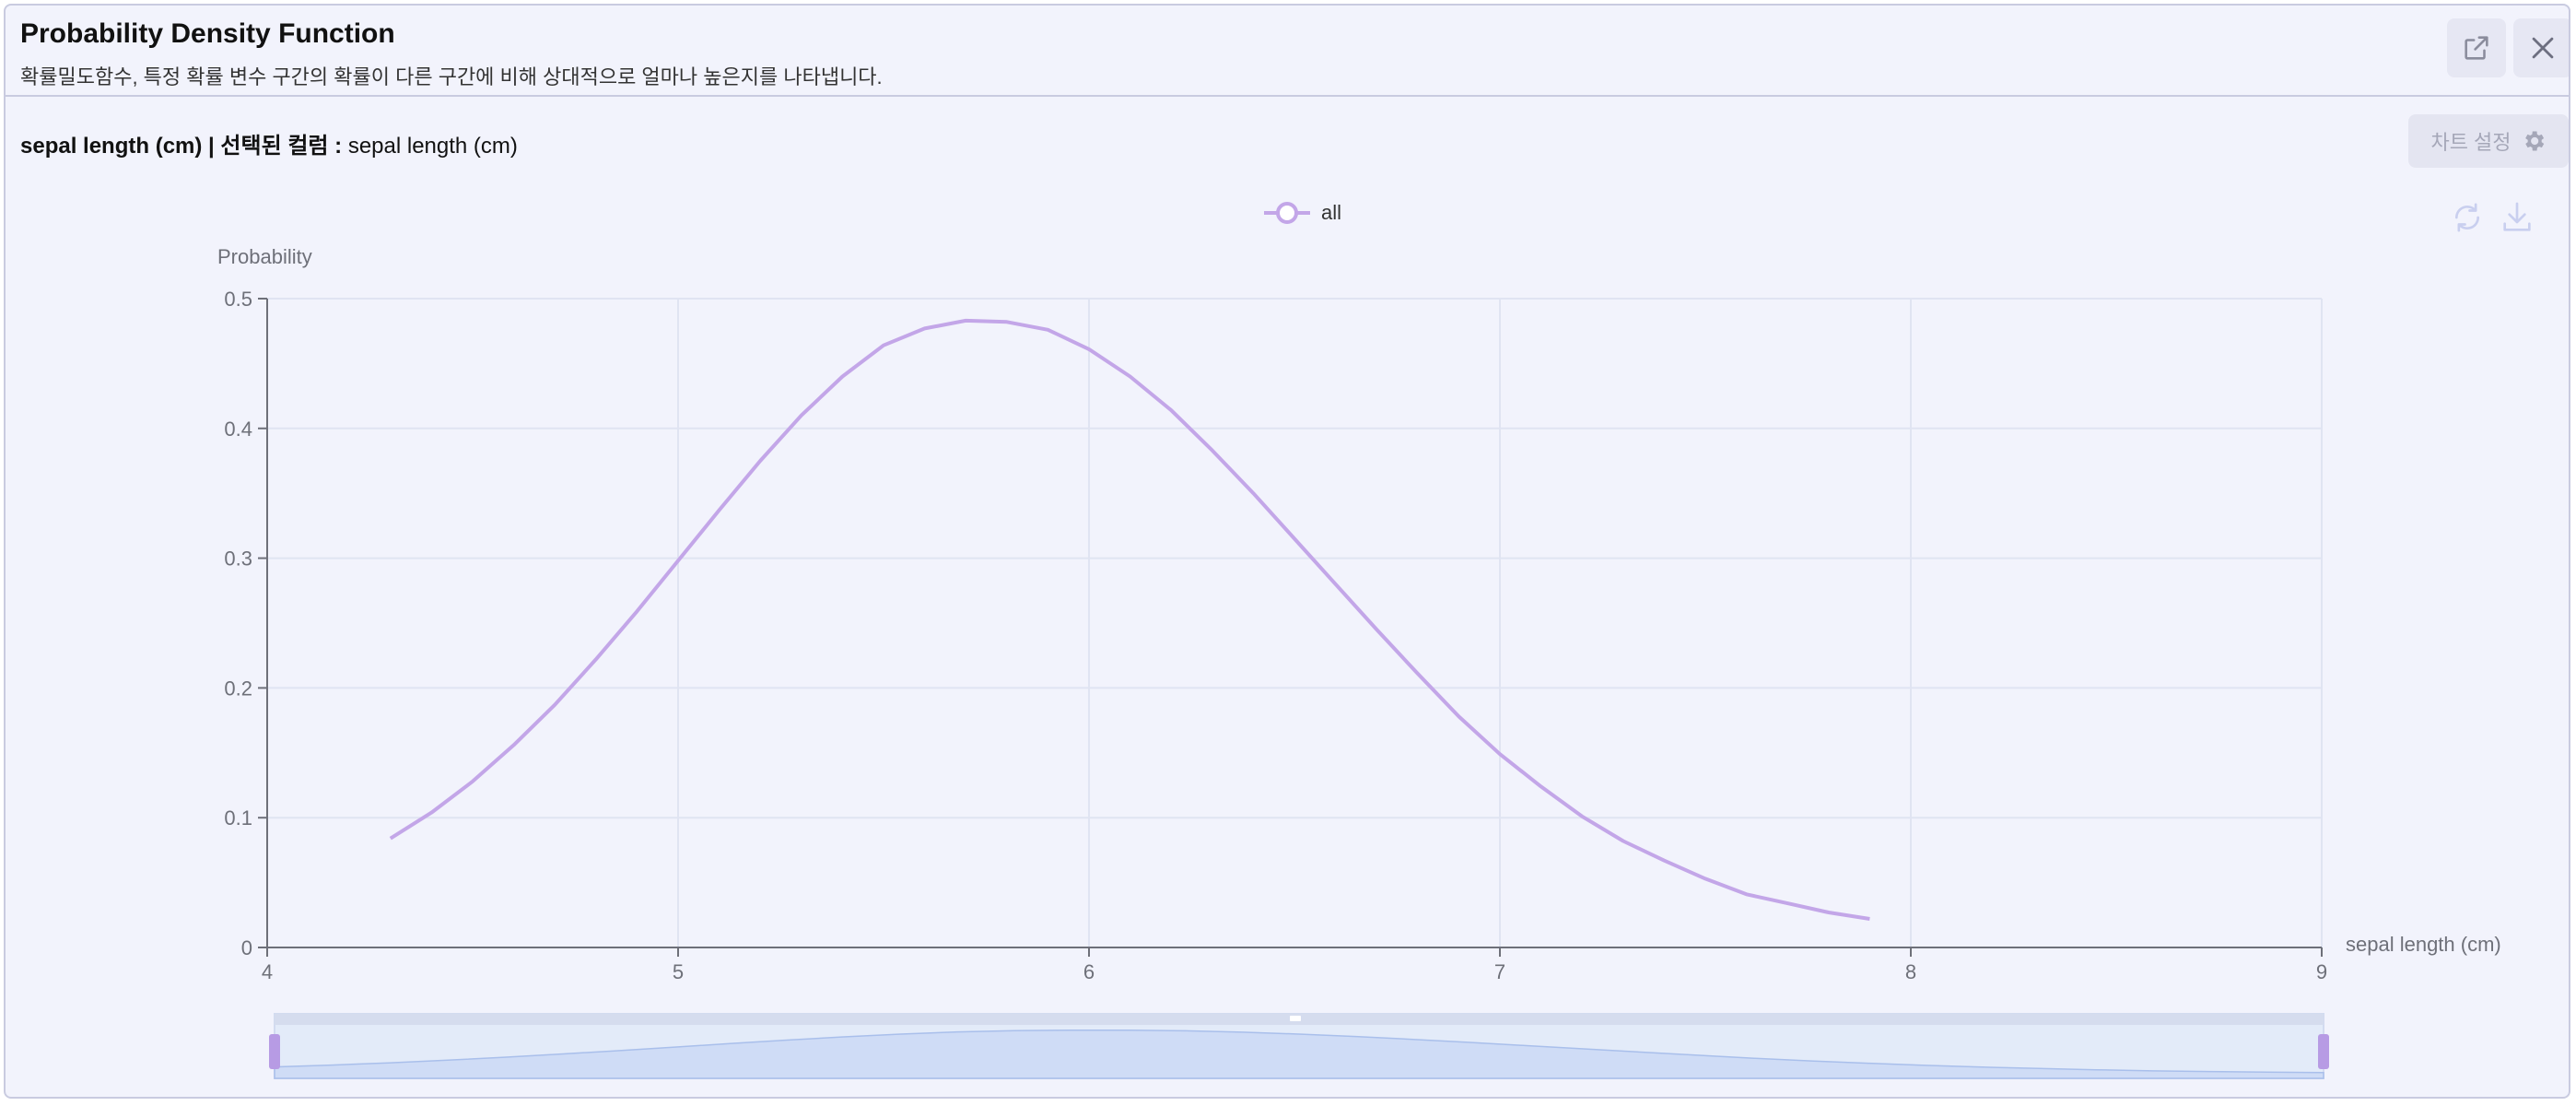  Describe the element at coordinates (678, 971) in the screenshot. I see `x-tick-label: 5` at that location.